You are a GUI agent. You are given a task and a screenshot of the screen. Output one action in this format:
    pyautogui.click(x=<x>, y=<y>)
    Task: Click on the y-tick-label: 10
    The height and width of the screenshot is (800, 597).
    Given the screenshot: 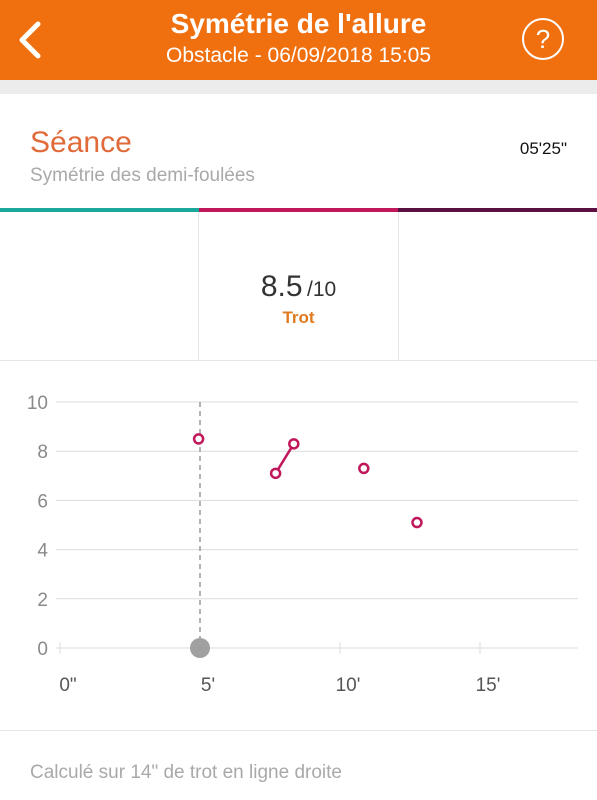 What is the action you would take?
    pyautogui.click(x=37, y=403)
    